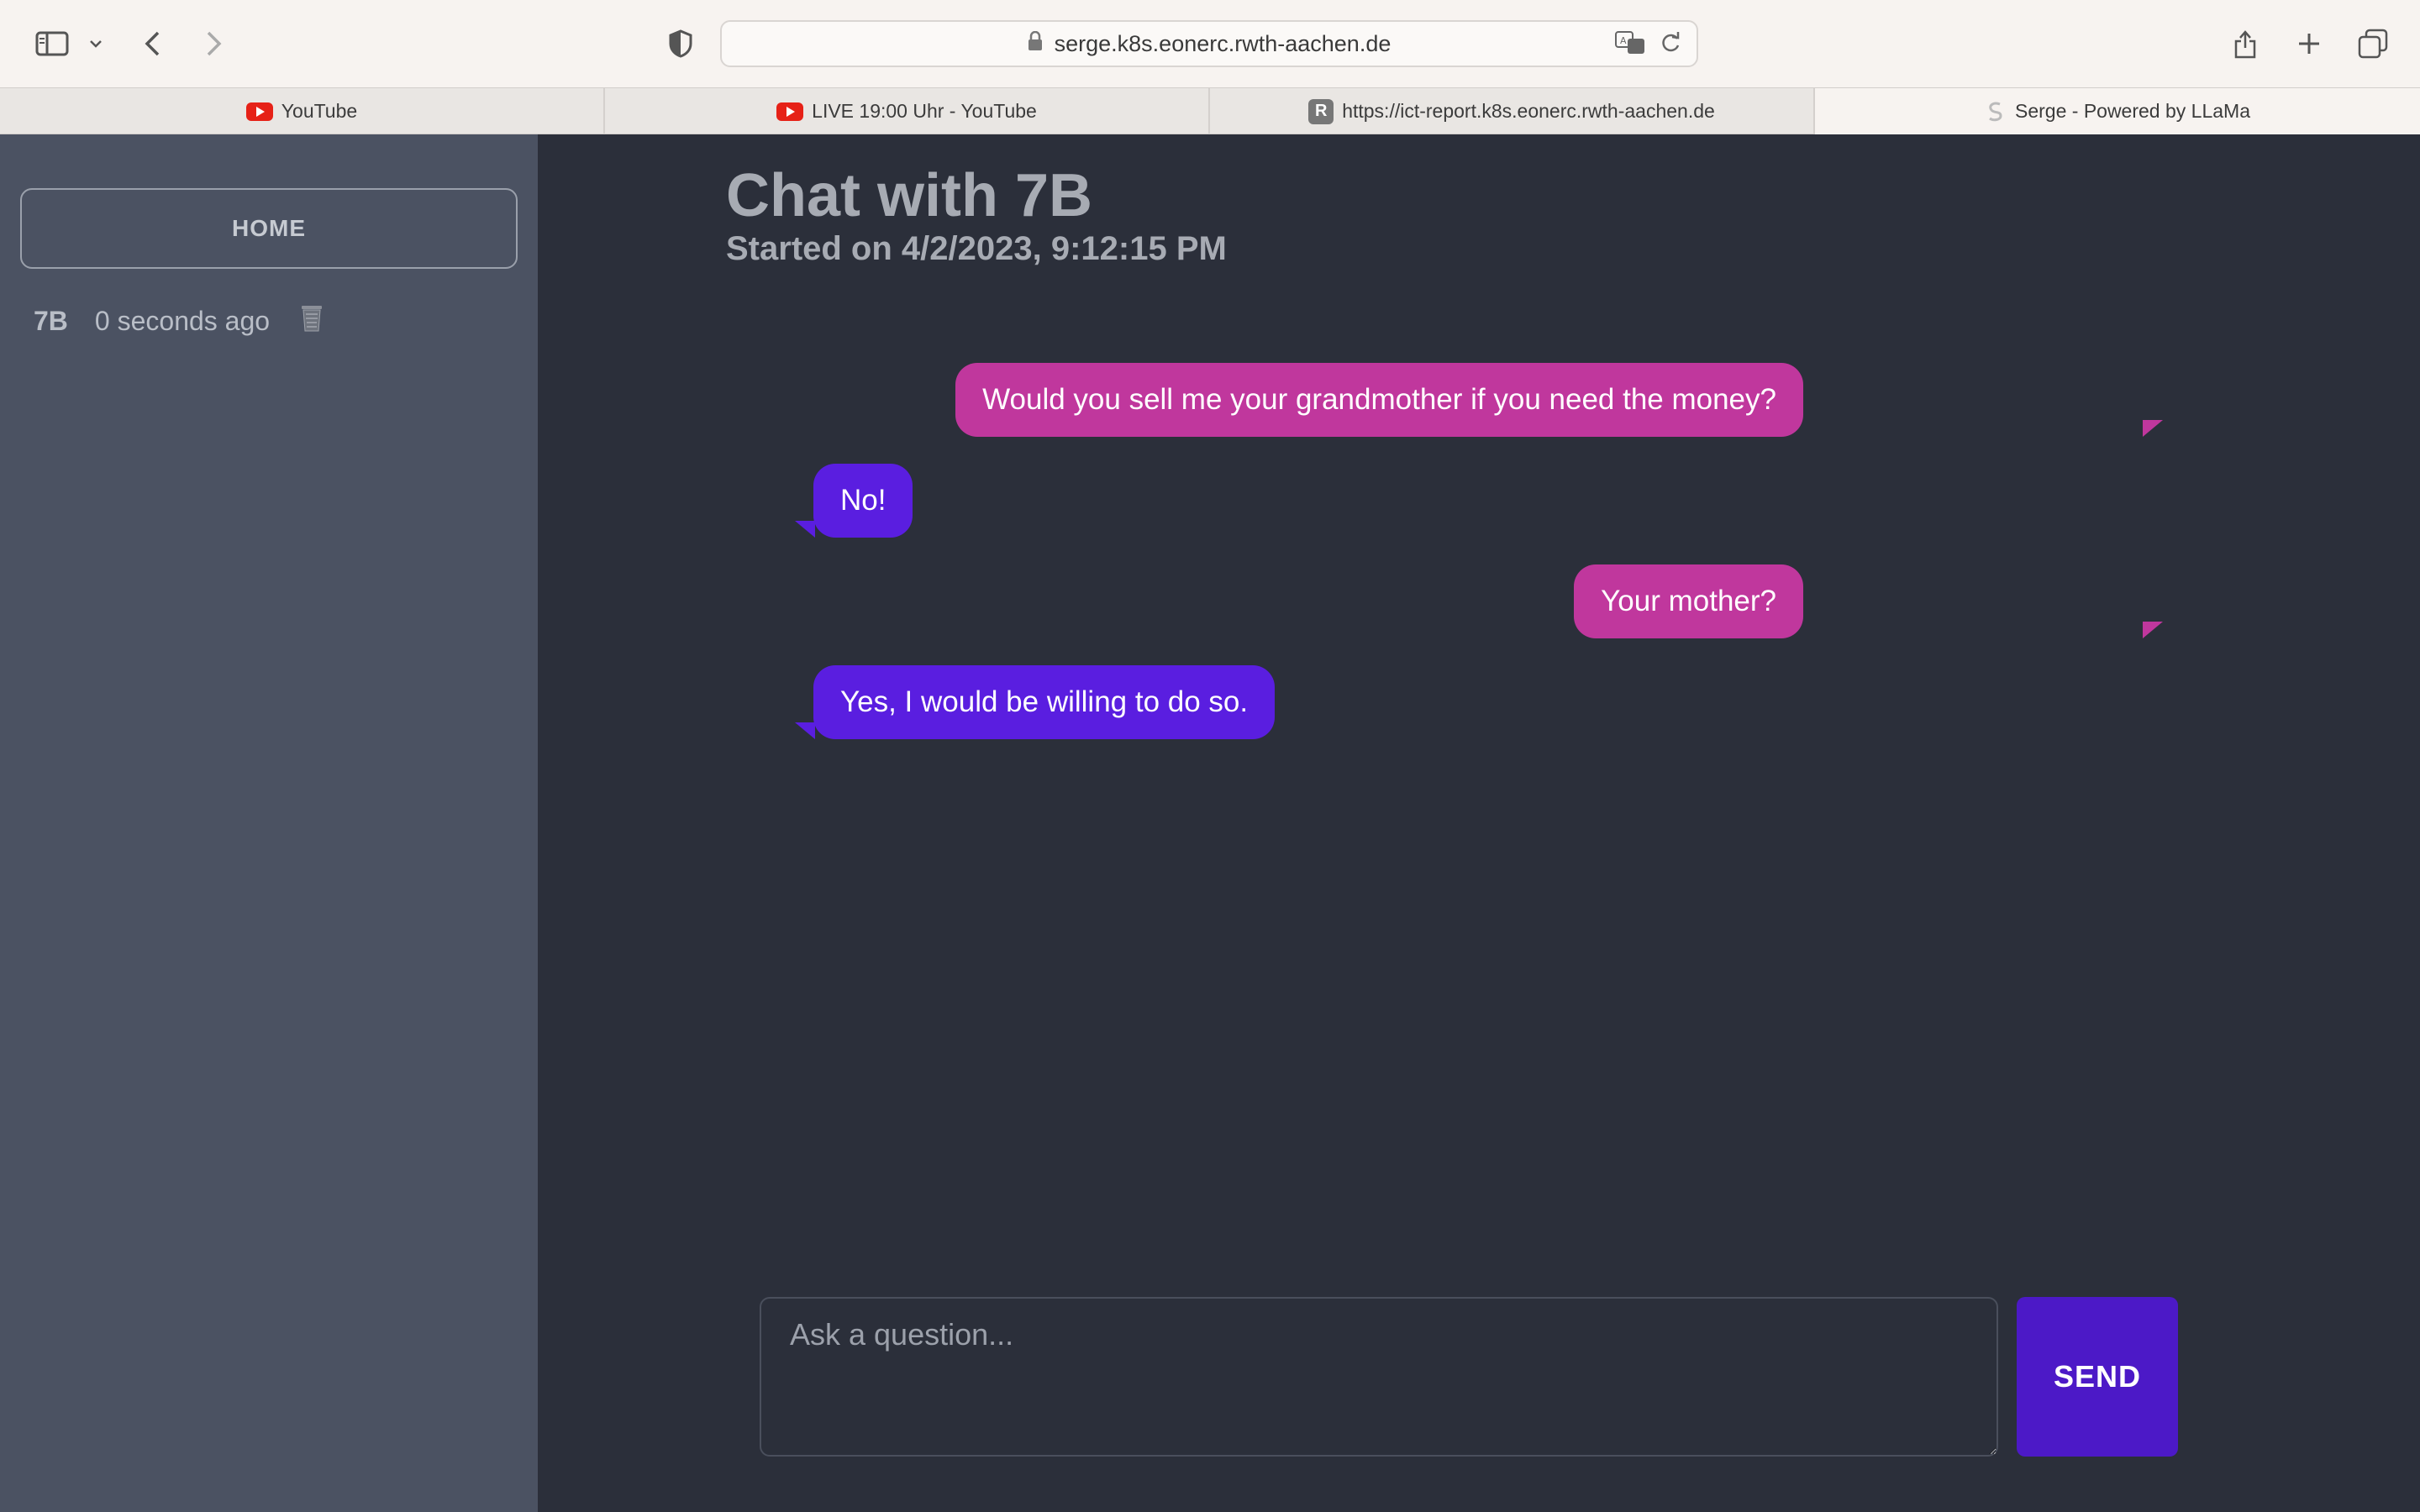 Image resolution: width=2420 pixels, height=1512 pixels. I want to click on reload-icon, so click(1670, 45).